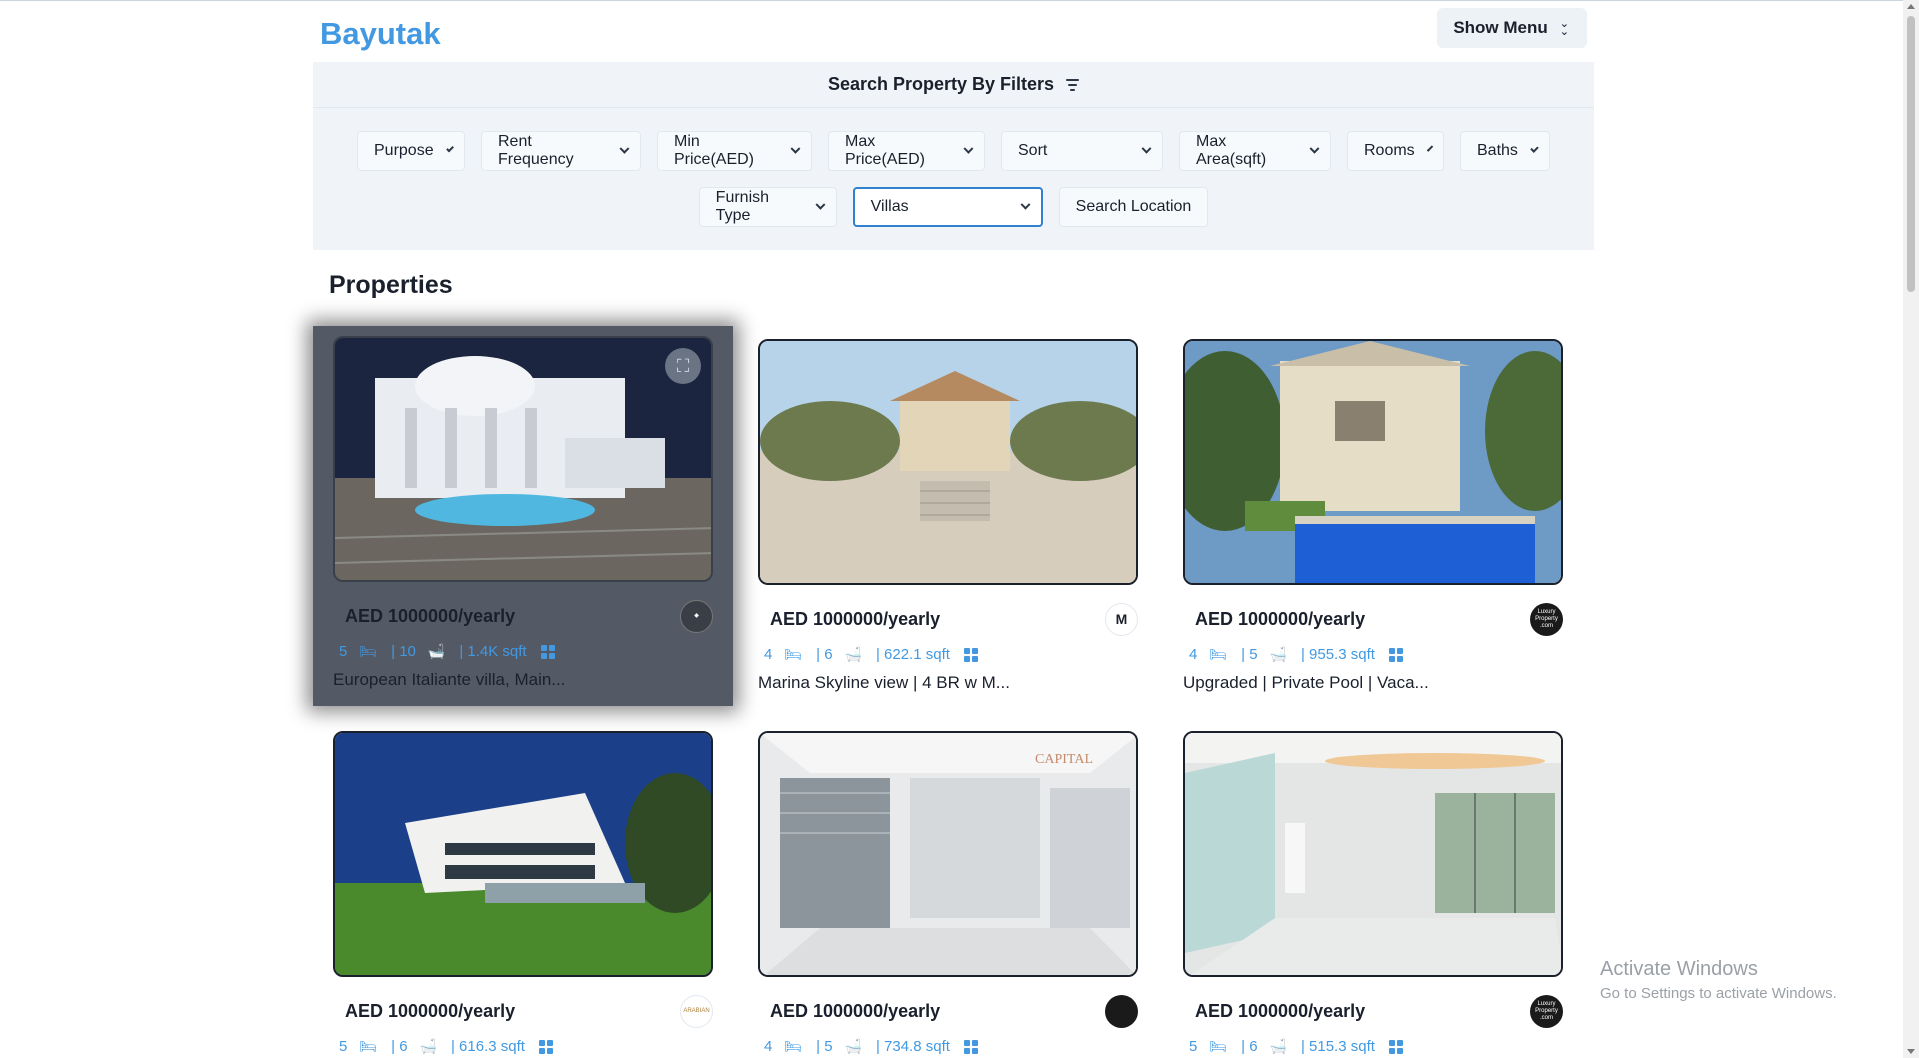  Describe the element at coordinates (1121, 1011) in the screenshot. I see `agency-logo` at that location.